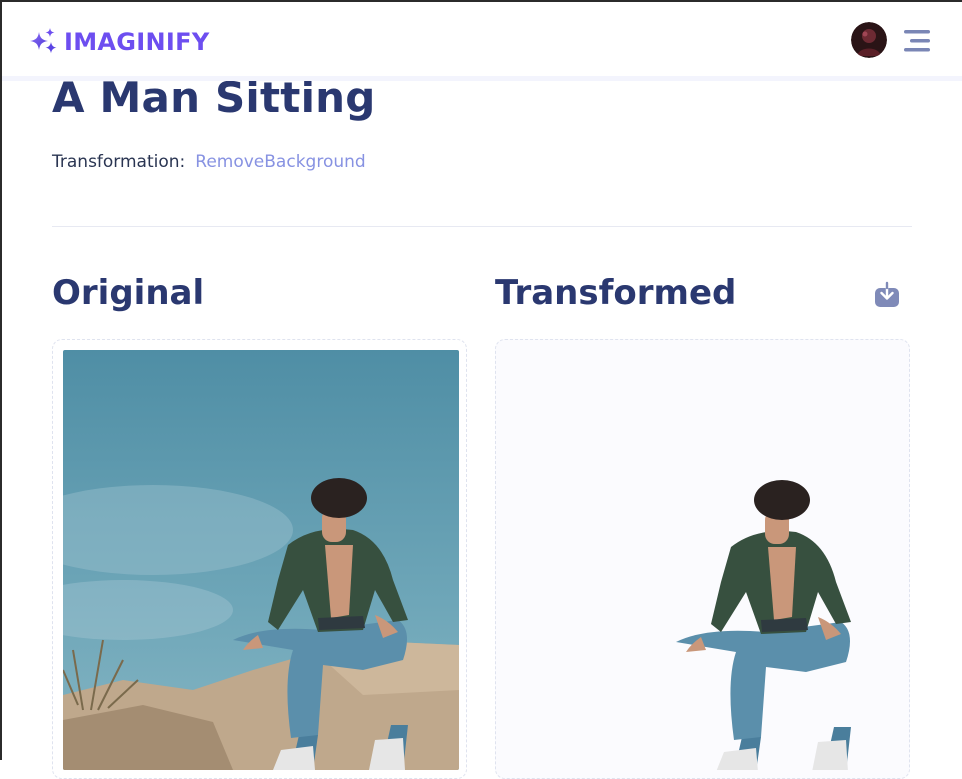  What do you see at coordinates (917, 41) in the screenshot?
I see `hamburger-menu-icon` at bounding box center [917, 41].